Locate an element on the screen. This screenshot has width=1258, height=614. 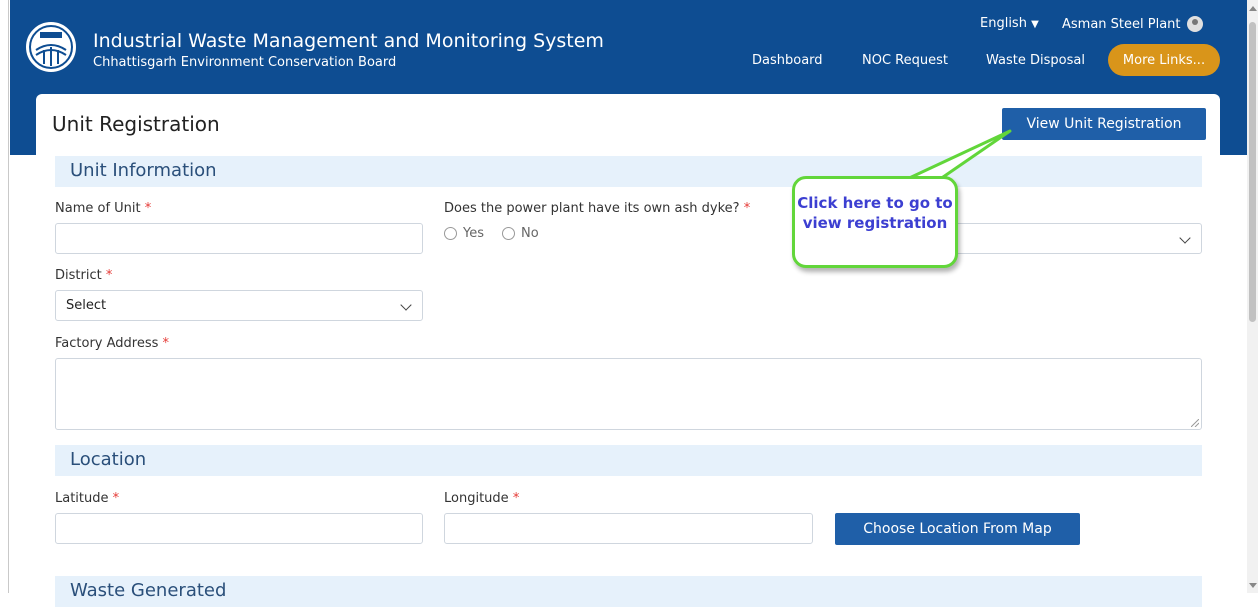
callout-text: Click here to go to view registration is located at coordinates (875, 213).